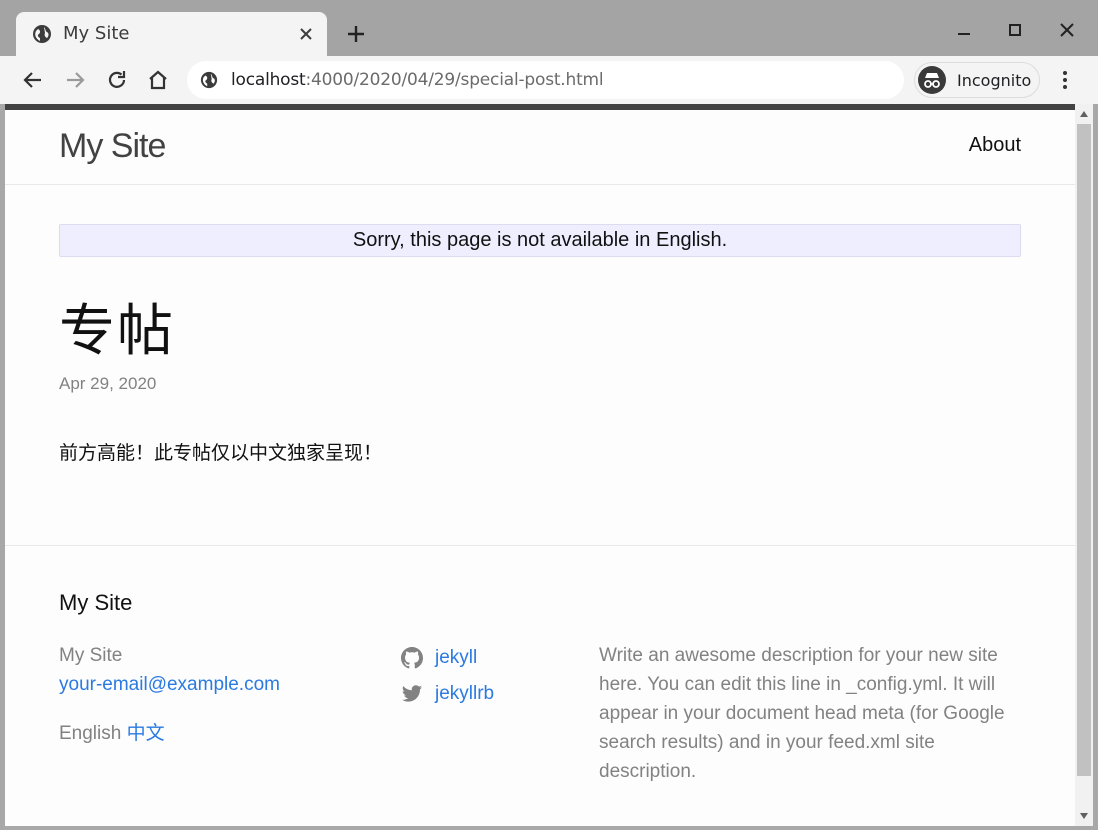  What do you see at coordinates (96, 602) in the screenshot?
I see `footer-heading: My Site` at bounding box center [96, 602].